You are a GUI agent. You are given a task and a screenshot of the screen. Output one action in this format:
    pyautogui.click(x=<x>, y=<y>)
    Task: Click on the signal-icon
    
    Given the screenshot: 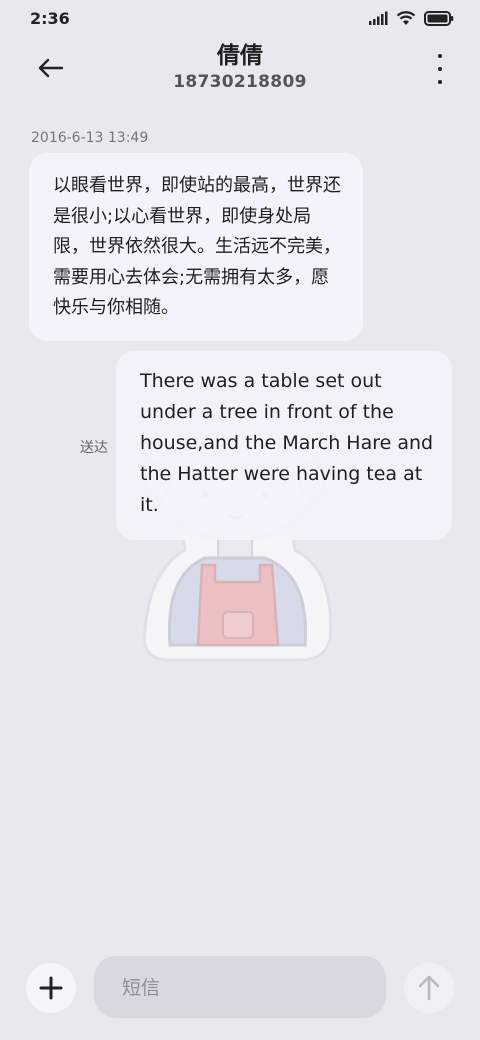 What is the action you would take?
    pyautogui.click(x=378, y=18)
    